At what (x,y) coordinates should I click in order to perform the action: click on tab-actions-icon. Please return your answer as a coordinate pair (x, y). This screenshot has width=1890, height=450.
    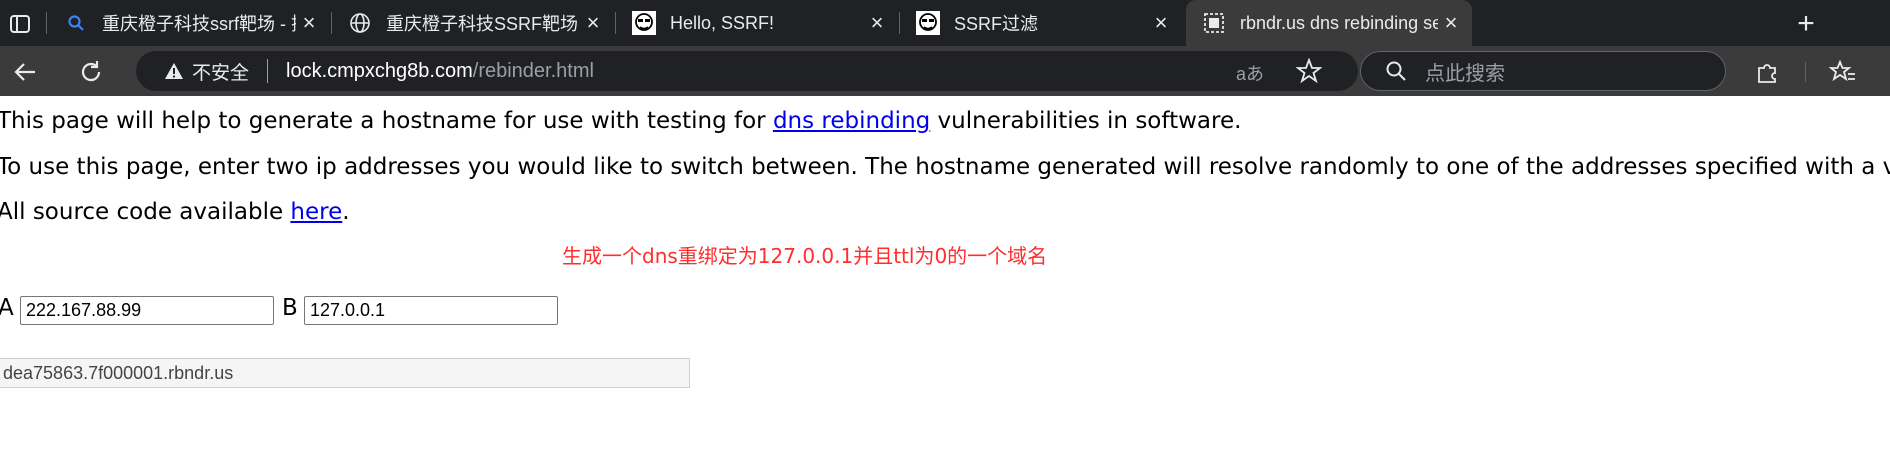
    Looking at the image, I should click on (20, 24).